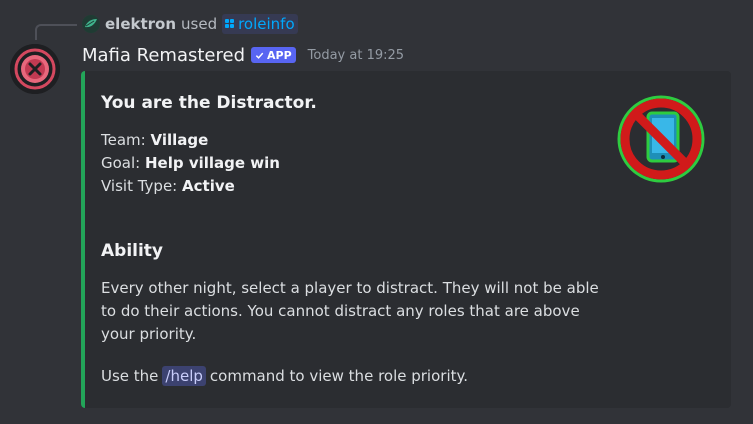 This screenshot has height=424, width=753. I want to click on visit-type-line: Visit Type: Active, so click(168, 186).